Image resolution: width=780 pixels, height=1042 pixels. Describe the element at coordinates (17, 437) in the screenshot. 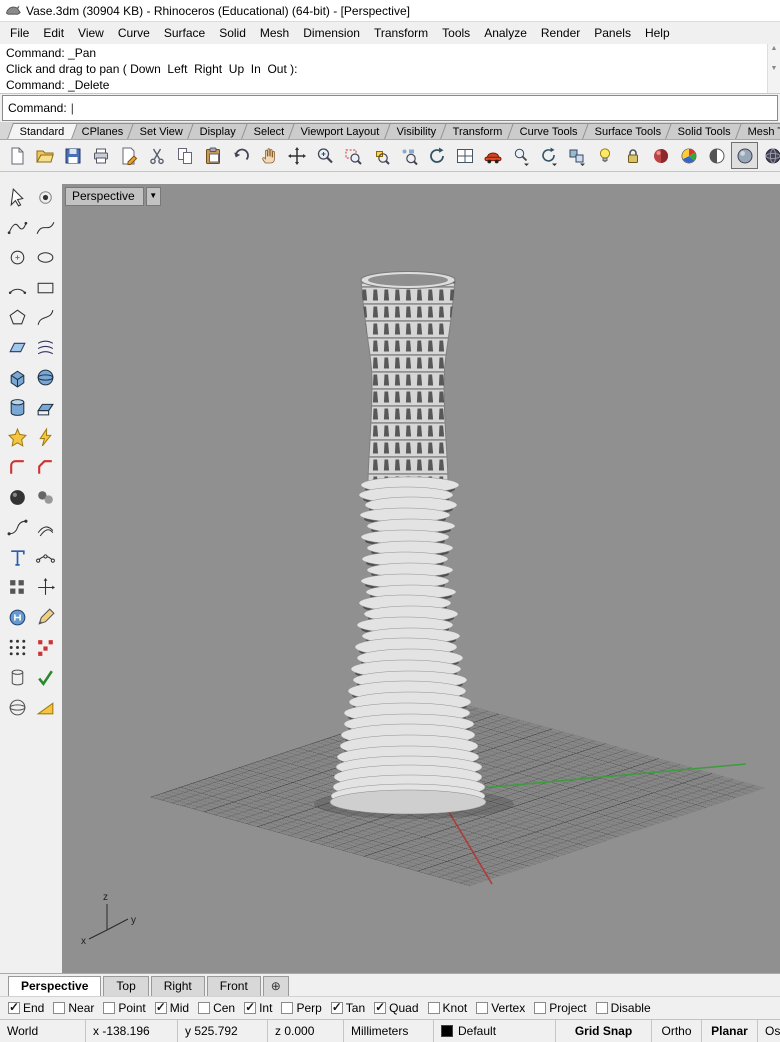

I see `sidebar-tool-boolean-union` at that location.